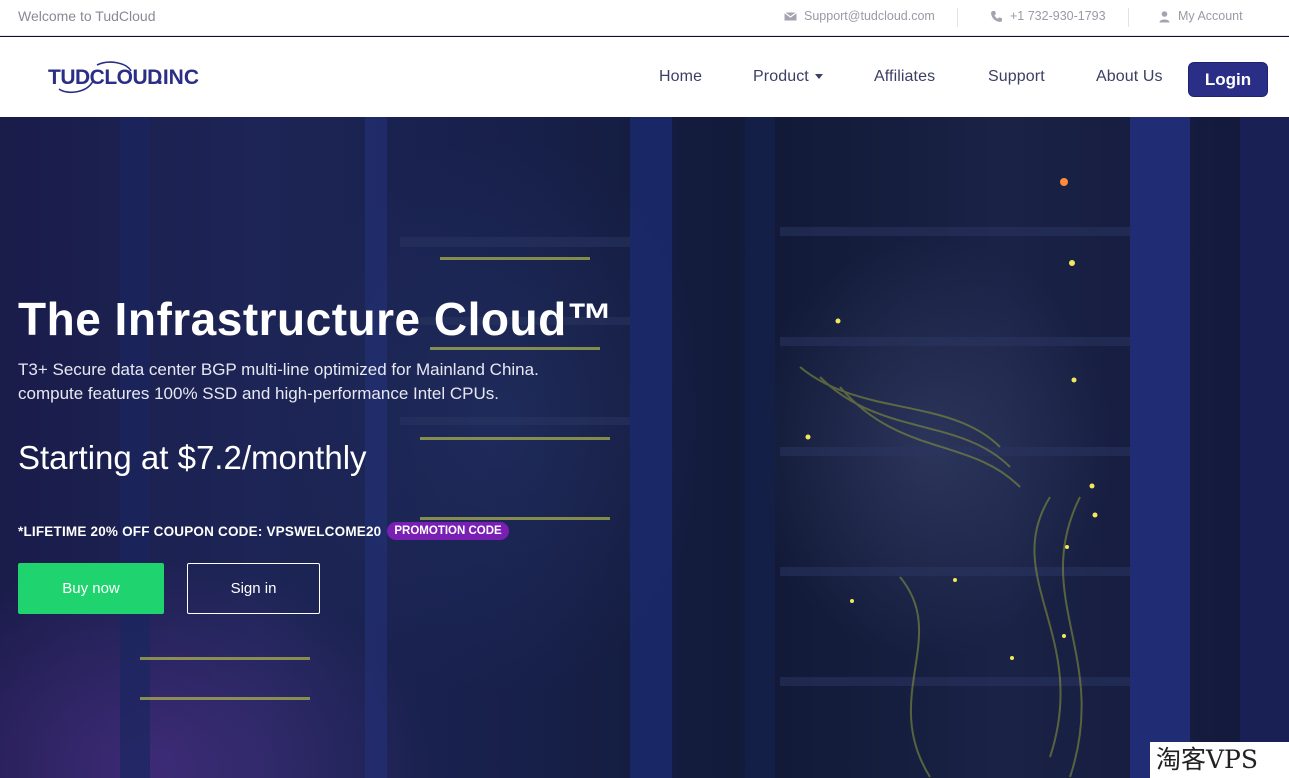 The height and width of the screenshot is (778, 1289). I want to click on nav-product: Product, so click(788, 77).